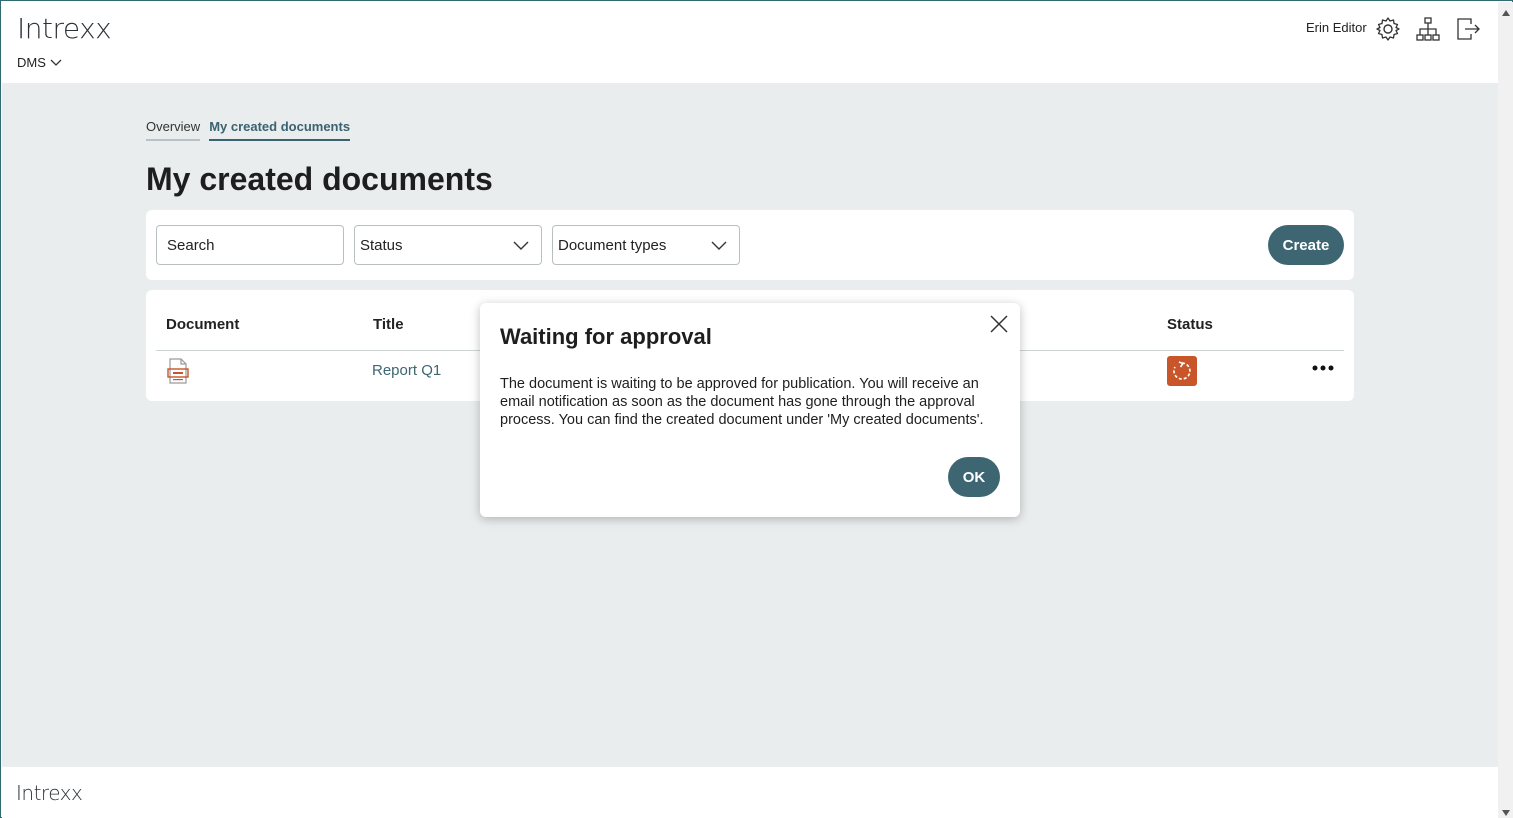  What do you see at coordinates (974, 477) in the screenshot?
I see `ok-button: OK` at bounding box center [974, 477].